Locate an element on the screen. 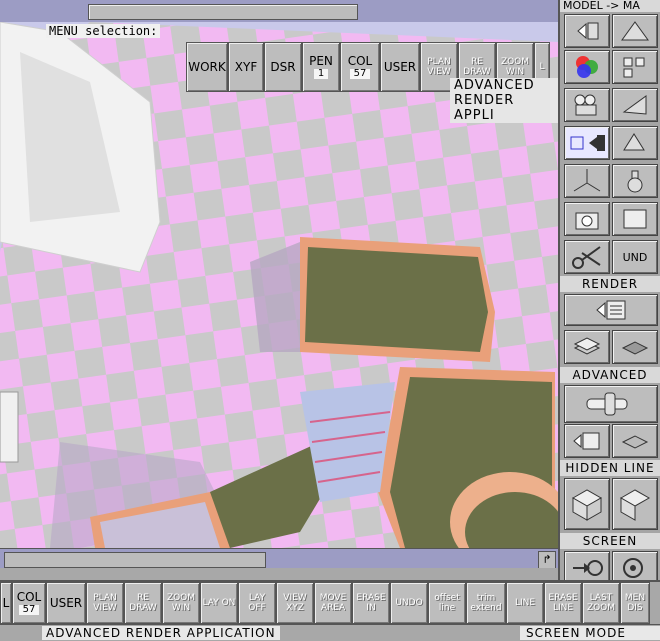 The image size is (660, 641). bottom-btn-trim-extend: trim extend is located at coordinates (486, 603).